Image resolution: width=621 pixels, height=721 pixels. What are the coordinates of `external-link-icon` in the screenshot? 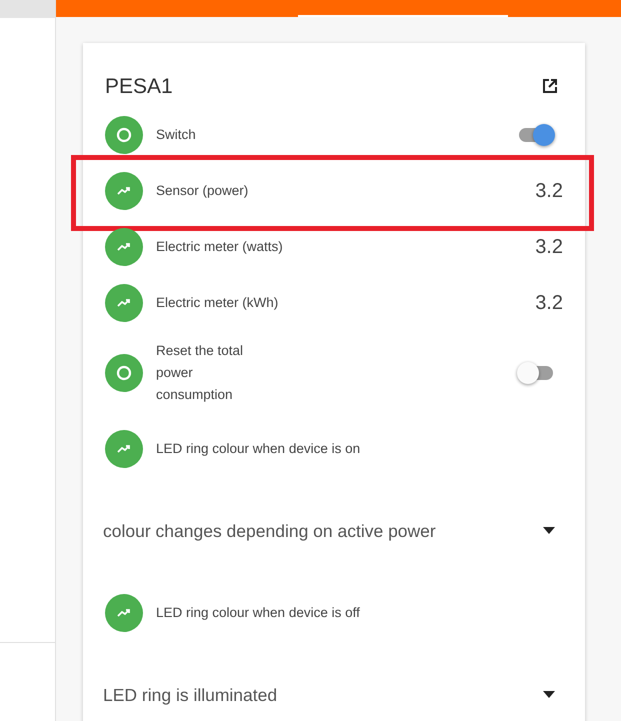 It's located at (550, 86).